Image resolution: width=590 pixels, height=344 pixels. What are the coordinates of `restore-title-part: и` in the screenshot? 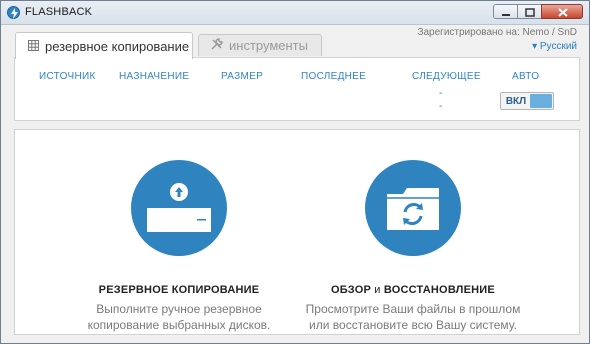 It's located at (377, 290).